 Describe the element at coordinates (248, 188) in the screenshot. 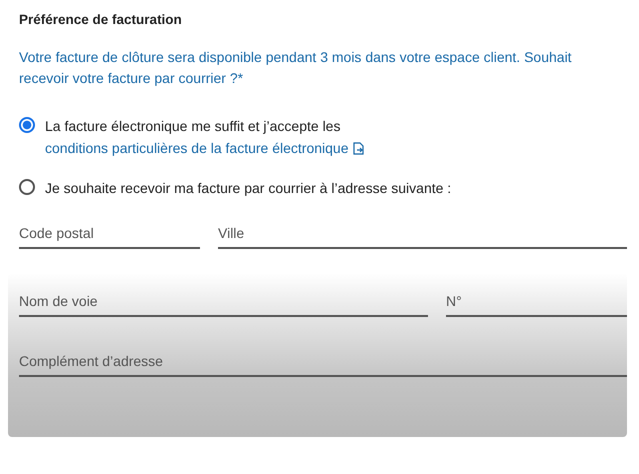

I see `option-label: Je souhaite recevoir ma facture par courrier à l’adresse suivante :` at that location.